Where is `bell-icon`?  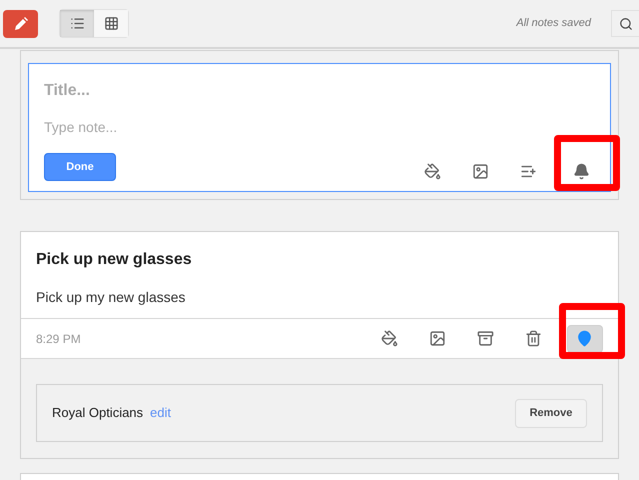 bell-icon is located at coordinates (581, 171).